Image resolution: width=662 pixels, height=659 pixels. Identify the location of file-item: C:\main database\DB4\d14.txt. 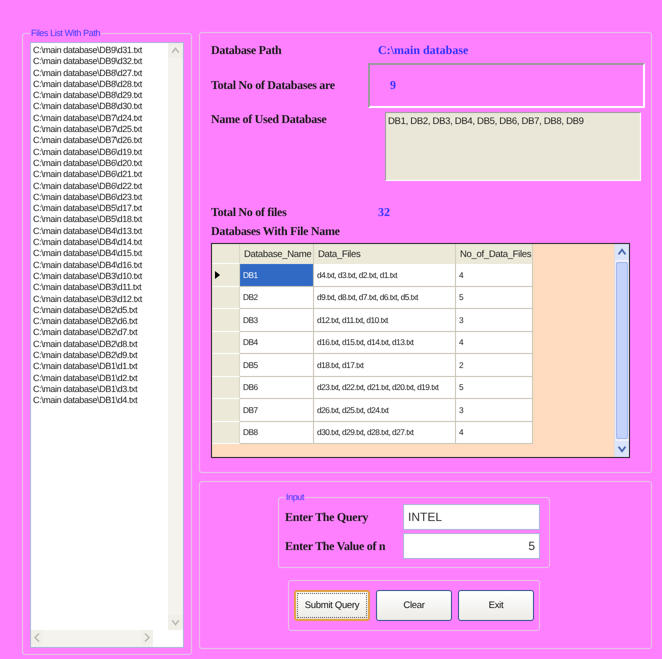
(87, 242).